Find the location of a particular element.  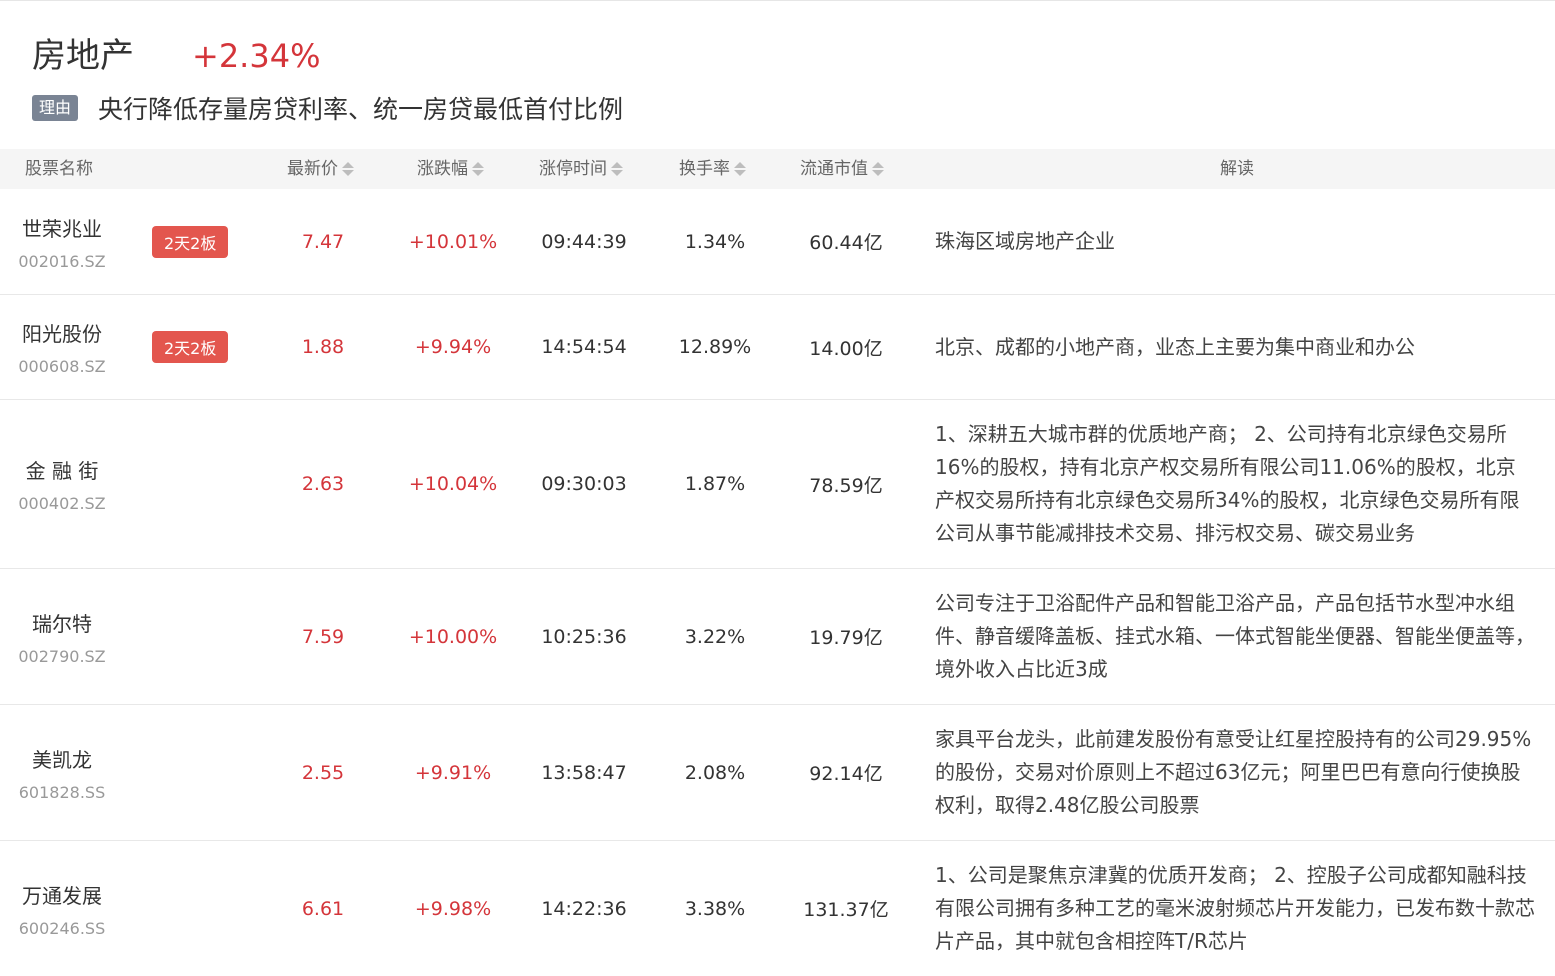

limit-up-time: 09:44:39 is located at coordinates (584, 241).